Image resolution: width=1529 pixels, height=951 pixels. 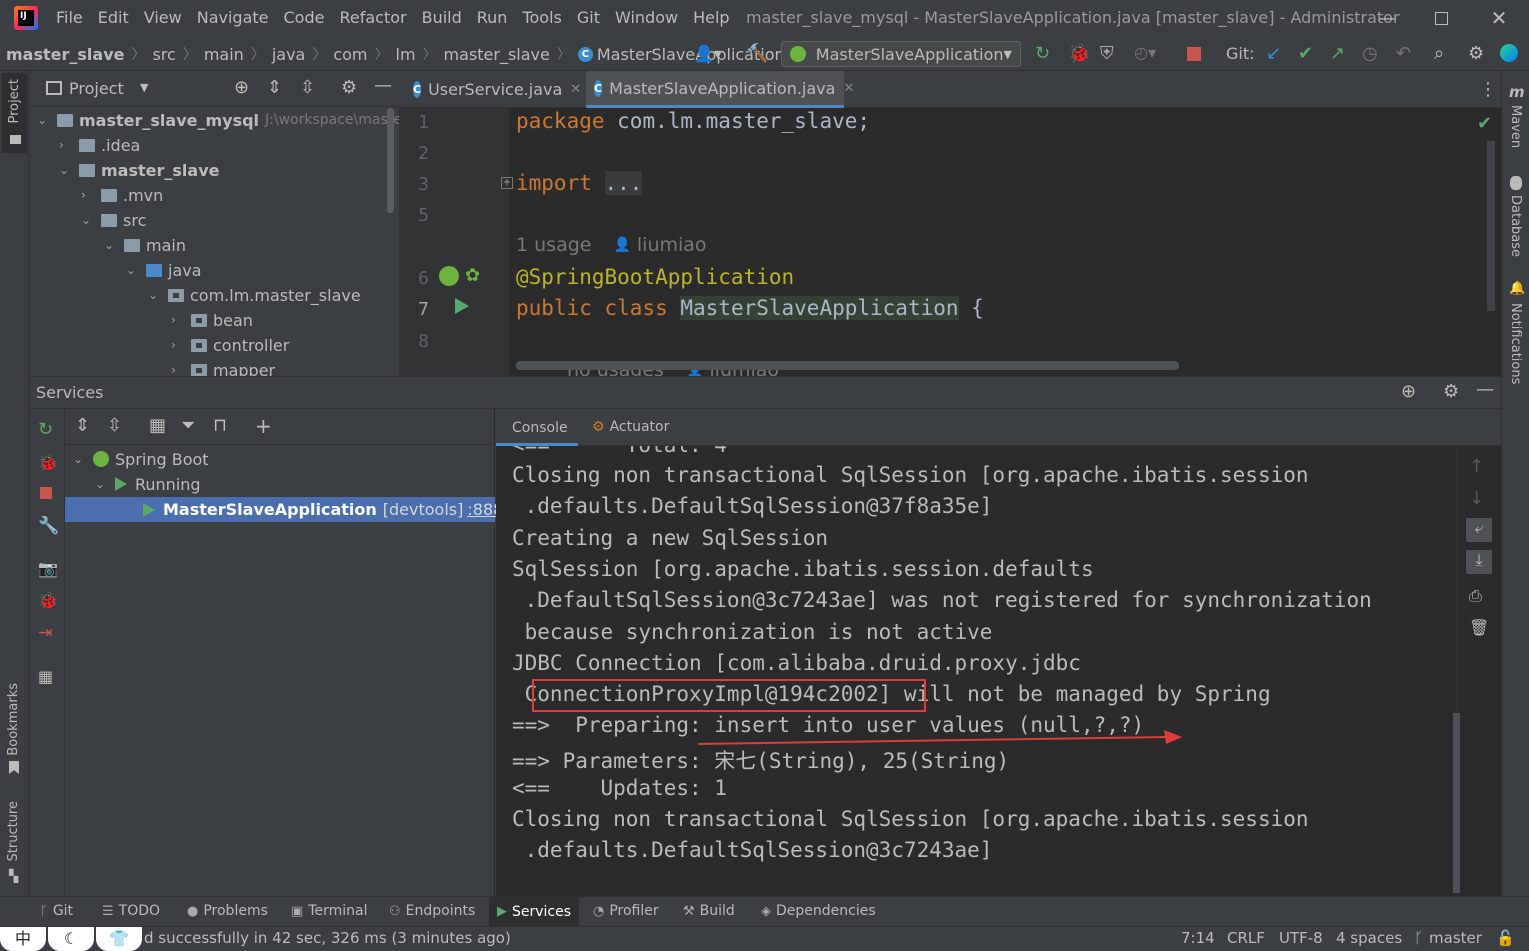 I want to click on history-icon: ◷, so click(x=1370, y=53).